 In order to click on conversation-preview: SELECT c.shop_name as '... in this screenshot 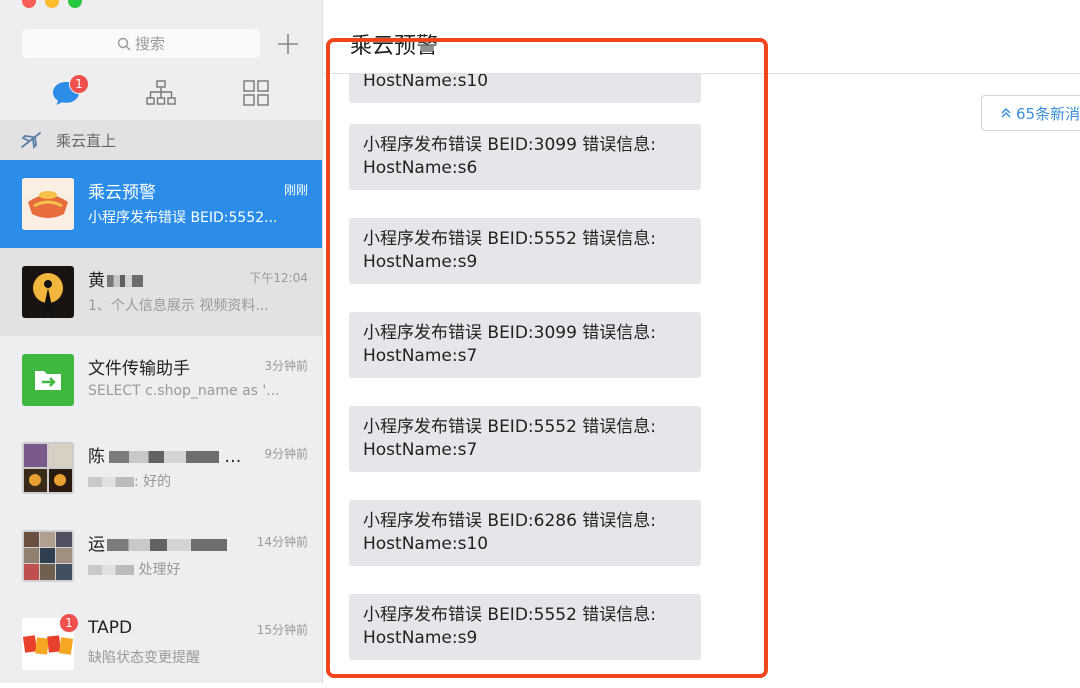, I will do `click(184, 391)`.